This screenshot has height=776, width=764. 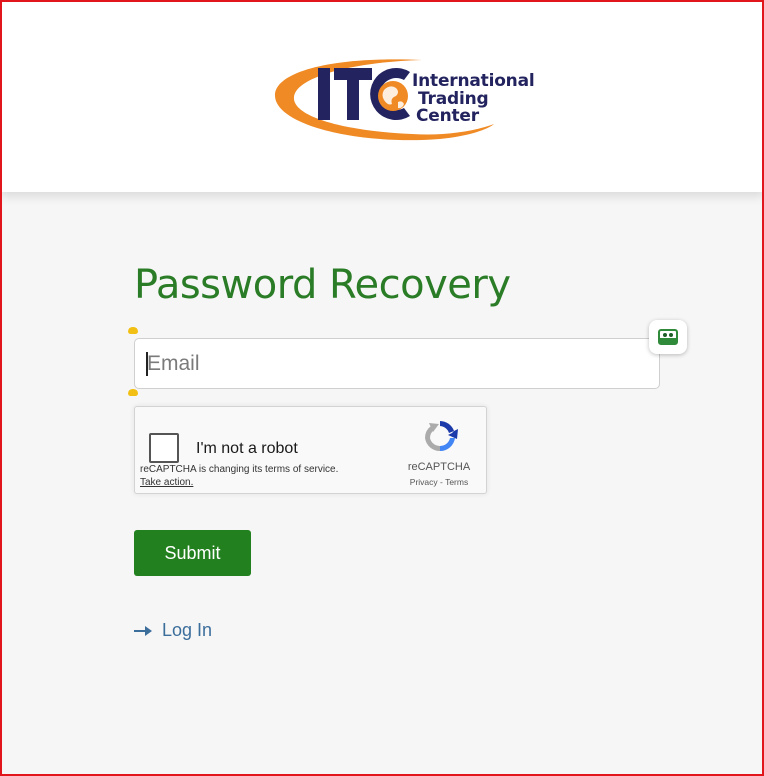 I want to click on recaptcha-checkbox, so click(x=164, y=448).